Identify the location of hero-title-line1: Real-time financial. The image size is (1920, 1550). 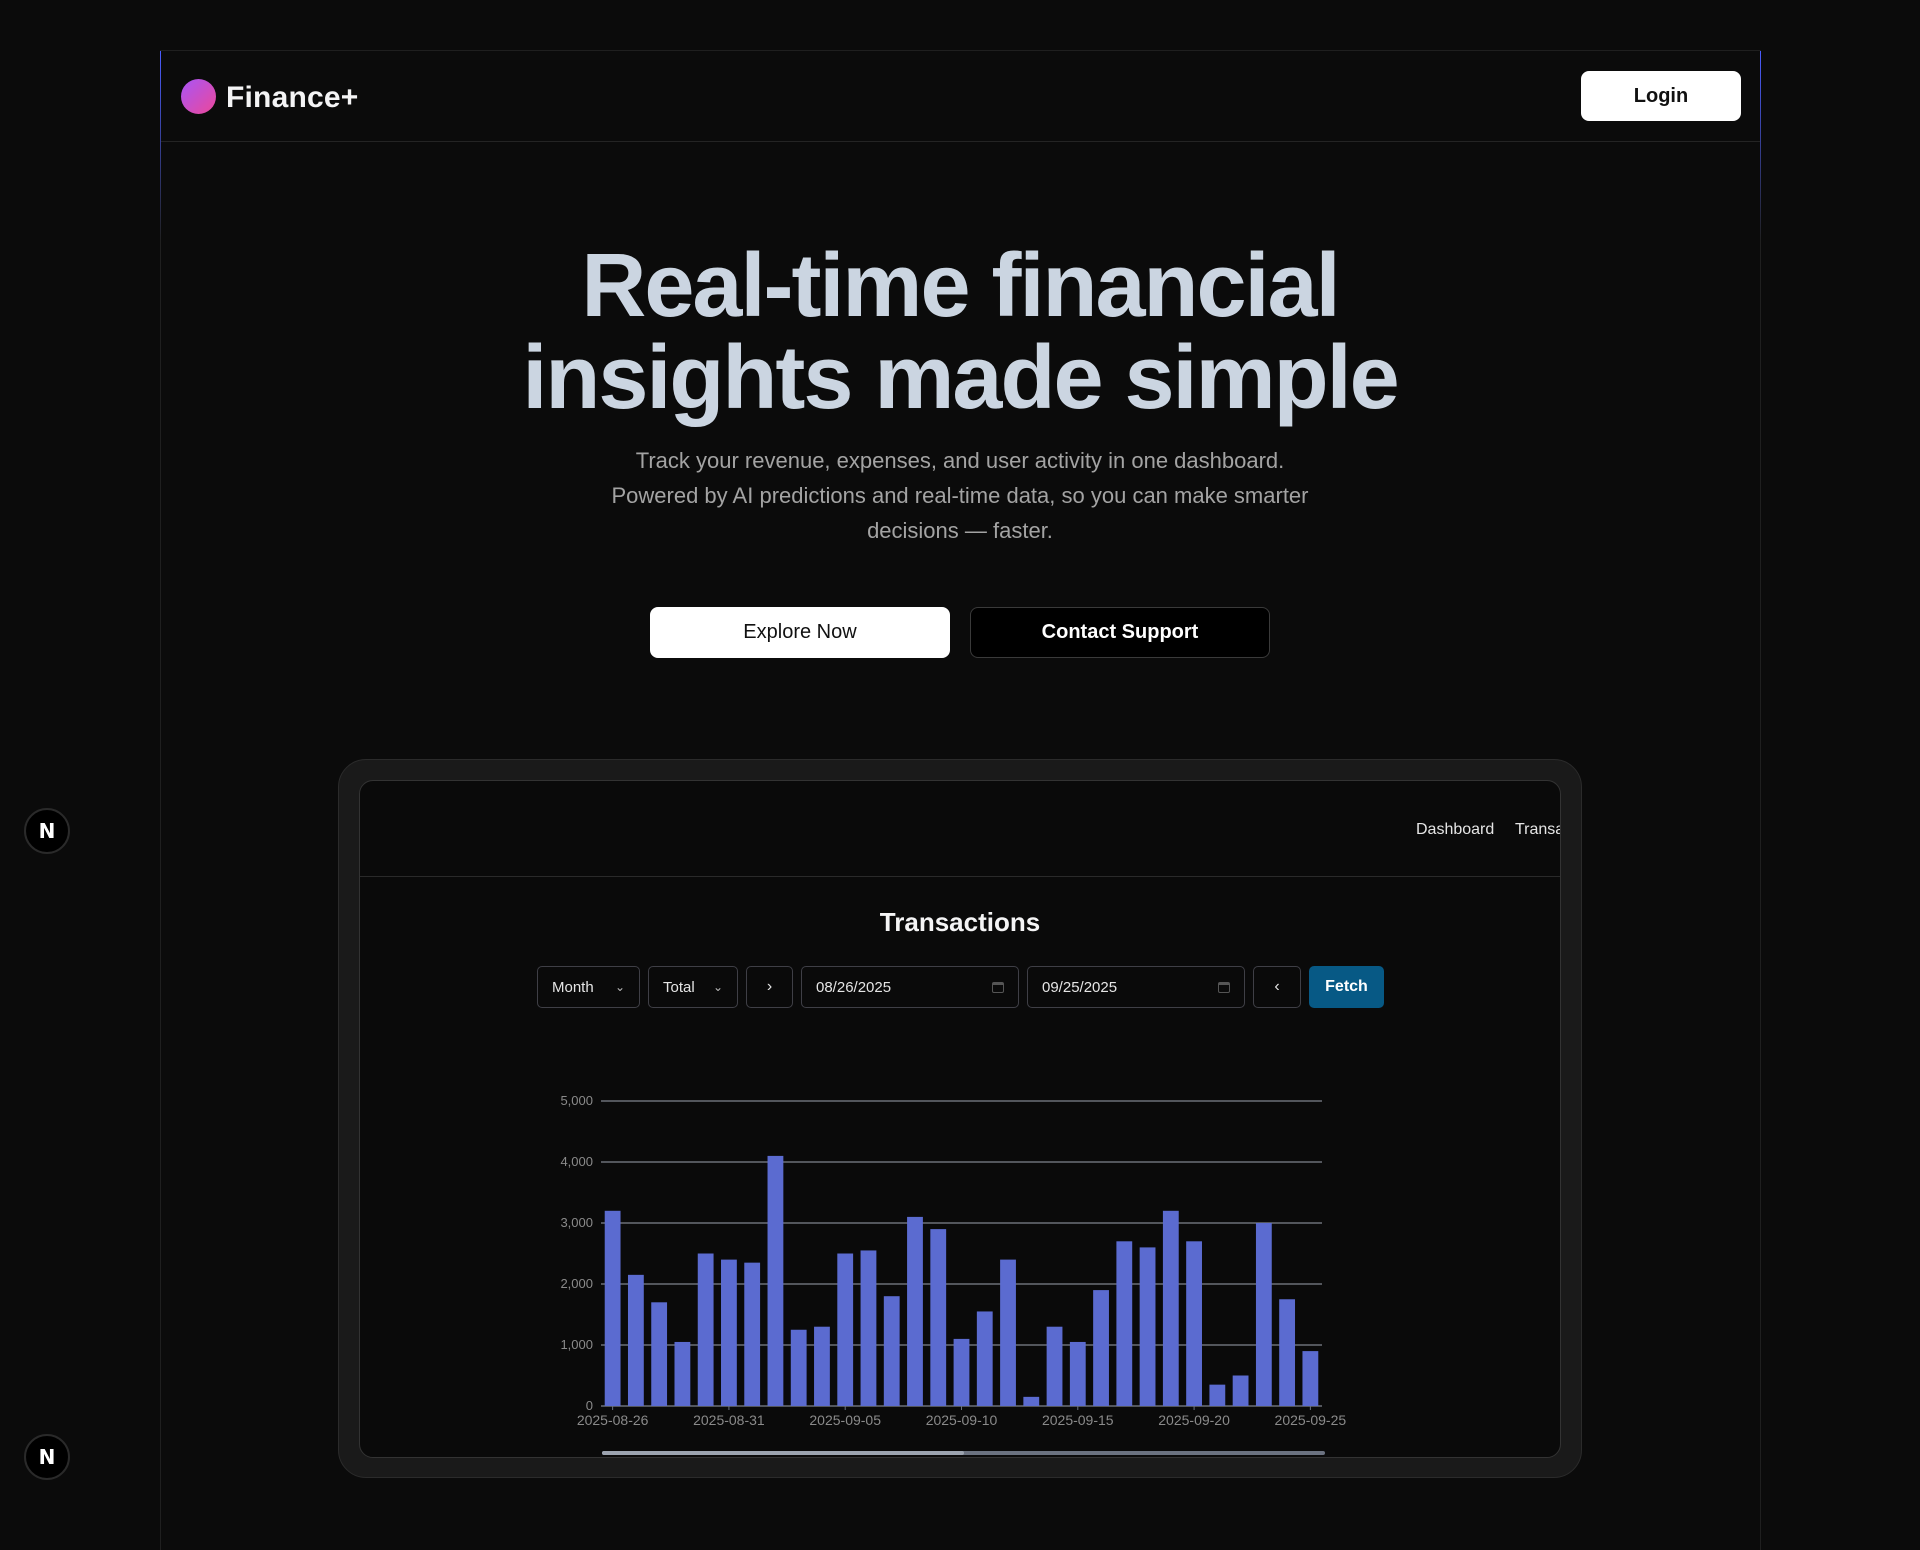
(960, 286).